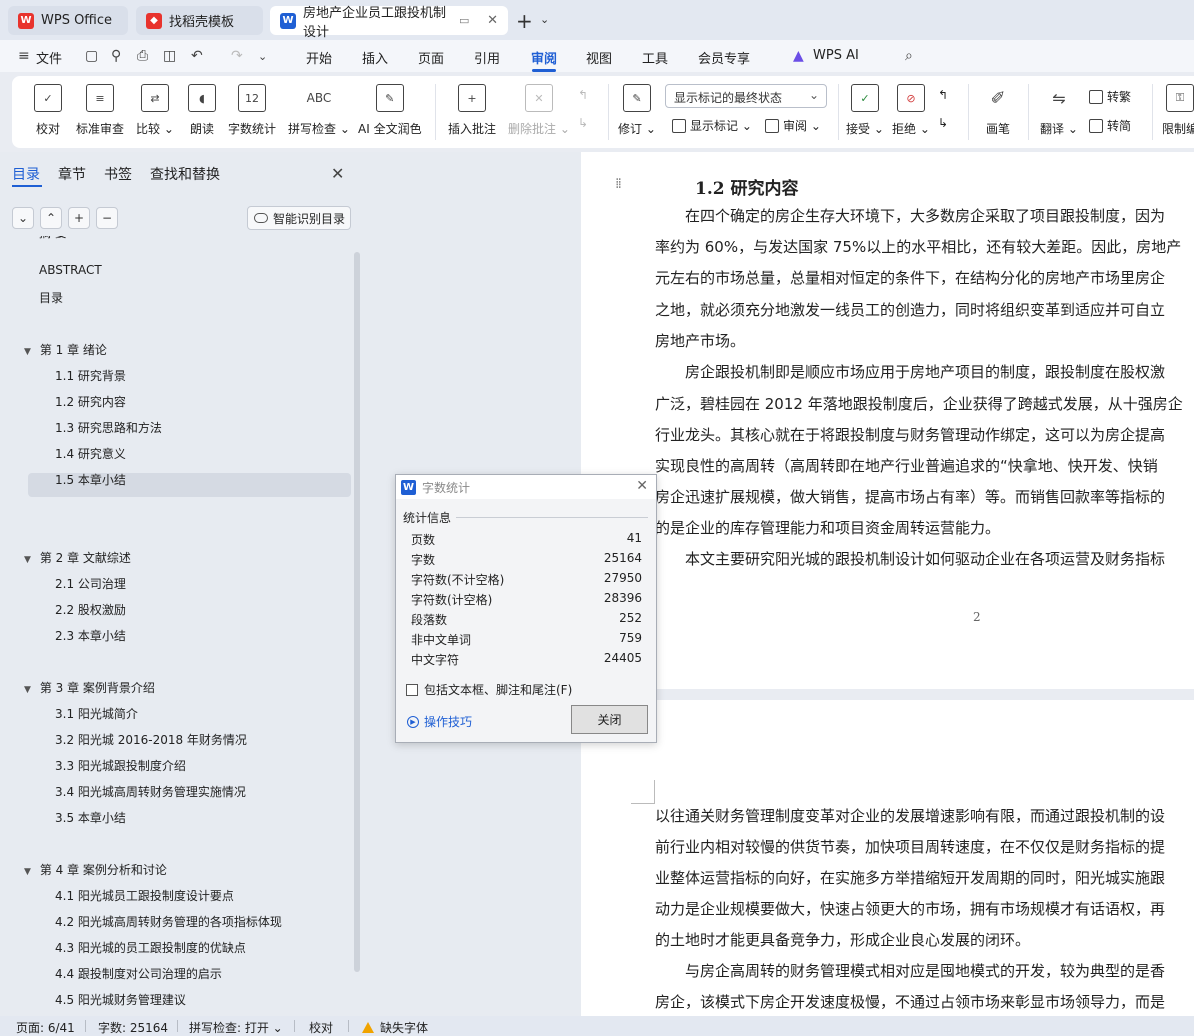  What do you see at coordinates (526, 487) in the screenshot?
I see `dialog-title-bar: W 字数统计 ✕` at bounding box center [526, 487].